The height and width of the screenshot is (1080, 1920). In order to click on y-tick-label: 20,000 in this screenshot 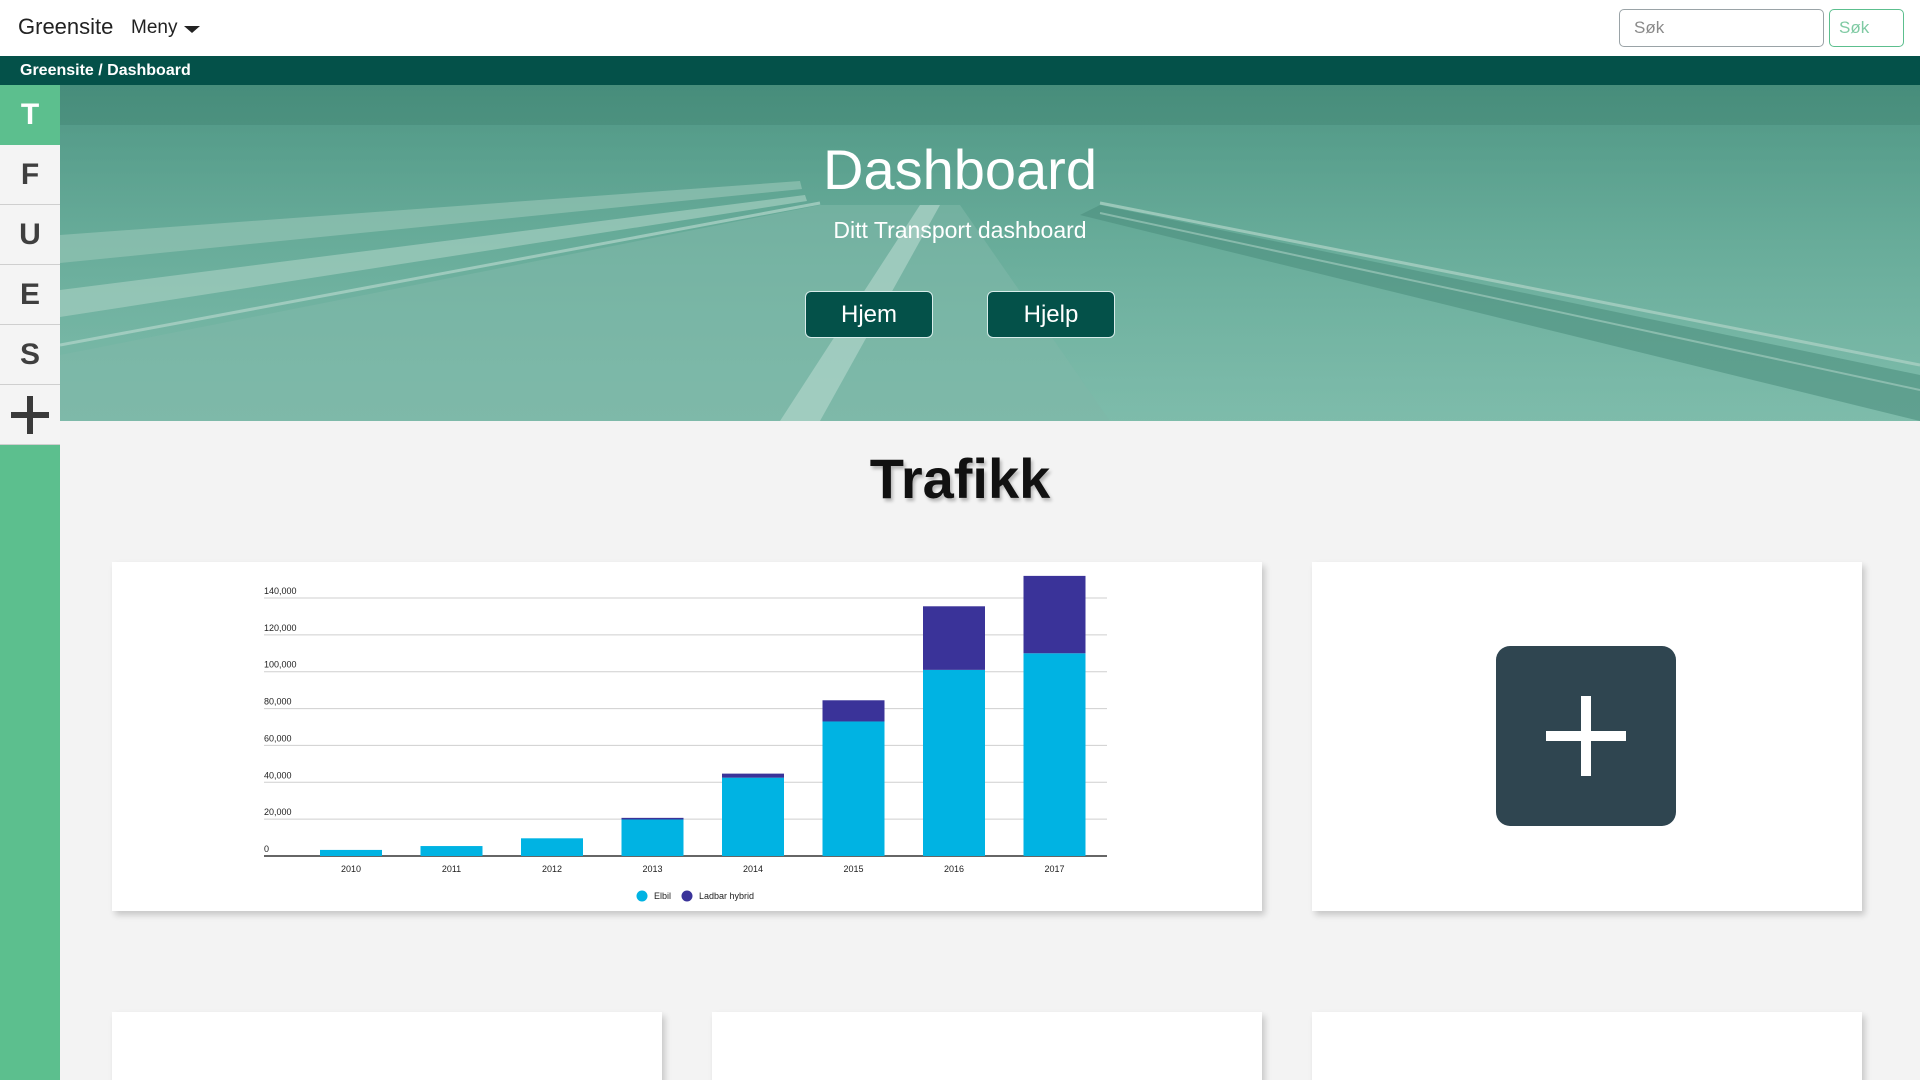, I will do `click(278, 812)`.